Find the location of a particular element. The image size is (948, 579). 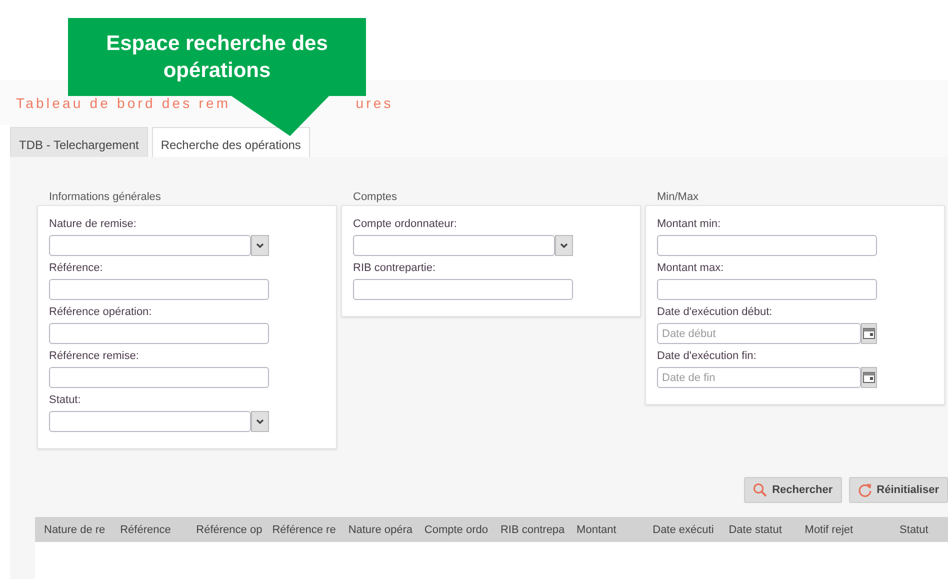

column-header: Nature opéra is located at coordinates (377, 529).